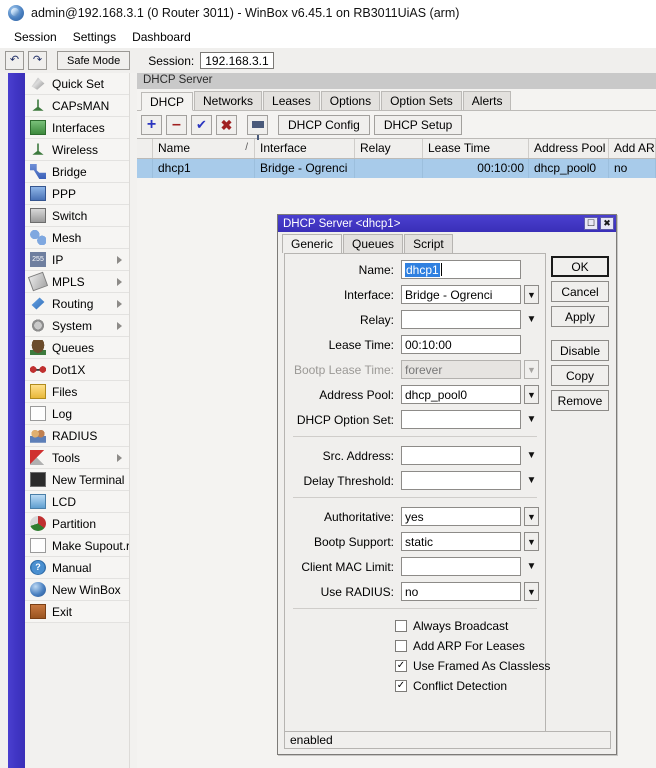 This screenshot has width=656, height=768. I want to click on sidebar-item-bridge: Bridge, so click(77, 172).